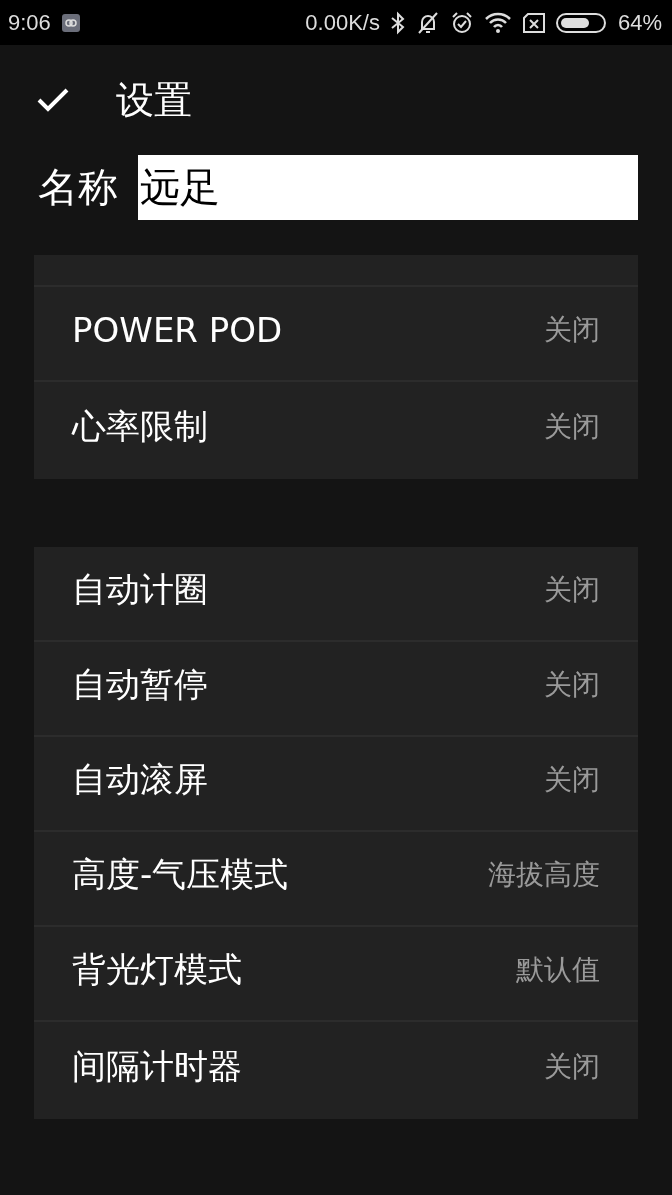 This screenshot has height=1195, width=672. What do you see at coordinates (78, 187) in the screenshot?
I see `name-label: 名称` at bounding box center [78, 187].